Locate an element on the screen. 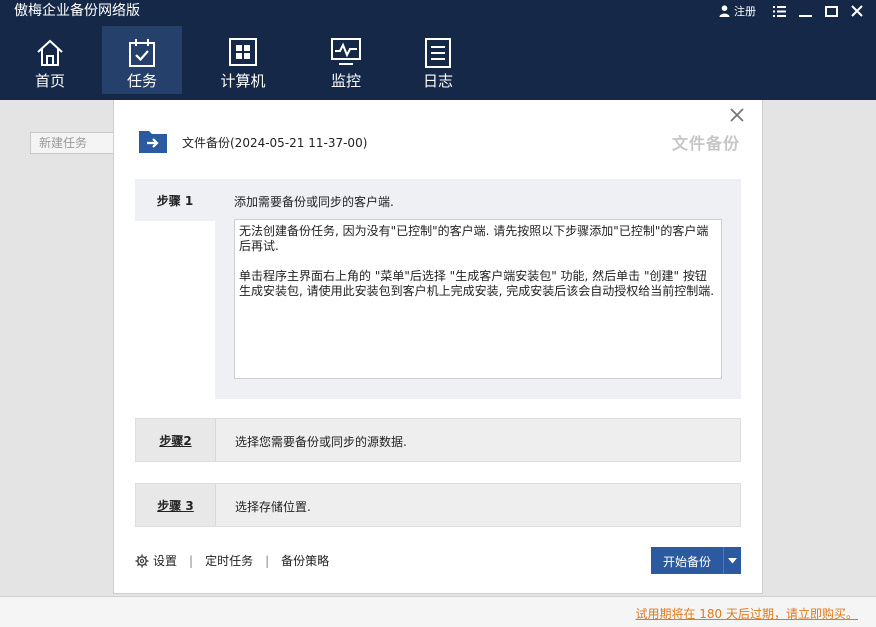 The height and width of the screenshot is (627, 876). maximize-icon is located at coordinates (831, 11).